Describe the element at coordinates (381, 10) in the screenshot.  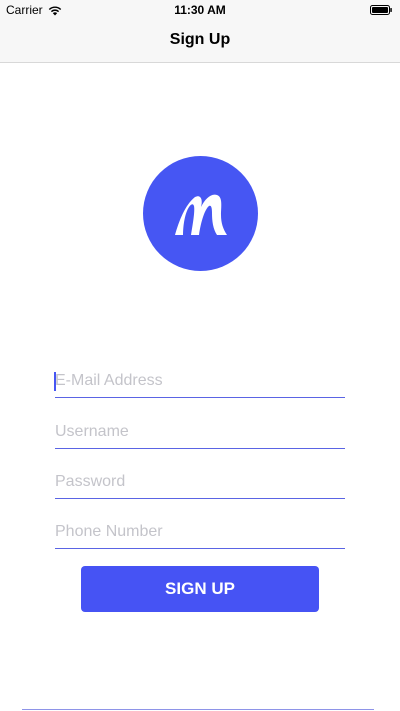
I see `battery-icon` at that location.